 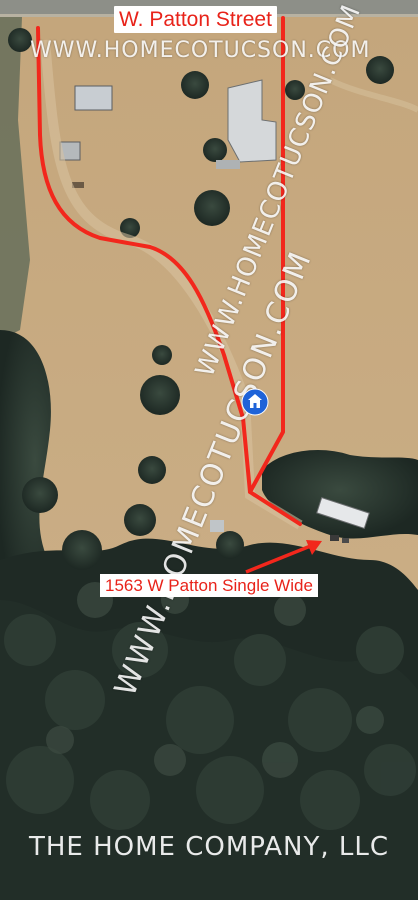 I want to click on company-footer: THE HOME COMPANY, LLC, so click(x=209, y=847).